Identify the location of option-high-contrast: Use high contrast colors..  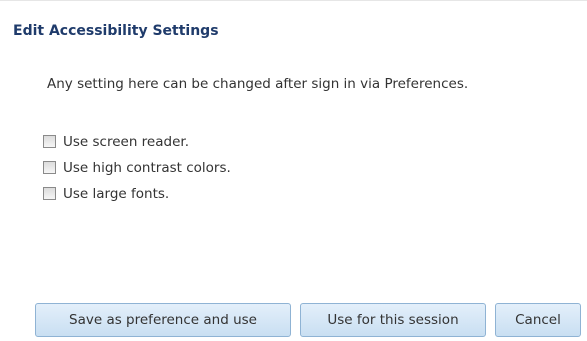
(137, 167).